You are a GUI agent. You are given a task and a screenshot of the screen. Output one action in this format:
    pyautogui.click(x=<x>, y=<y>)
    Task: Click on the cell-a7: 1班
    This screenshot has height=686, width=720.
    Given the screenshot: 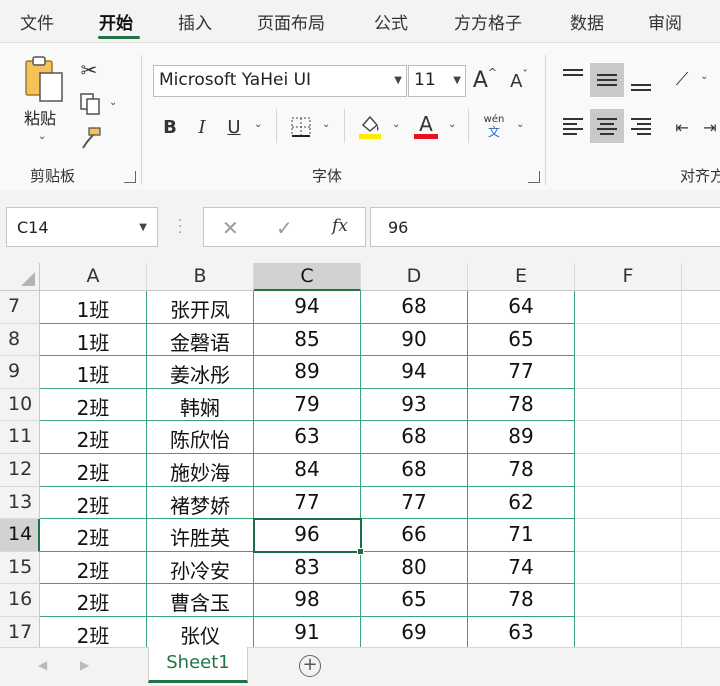 What is the action you would take?
    pyautogui.click(x=93, y=307)
    